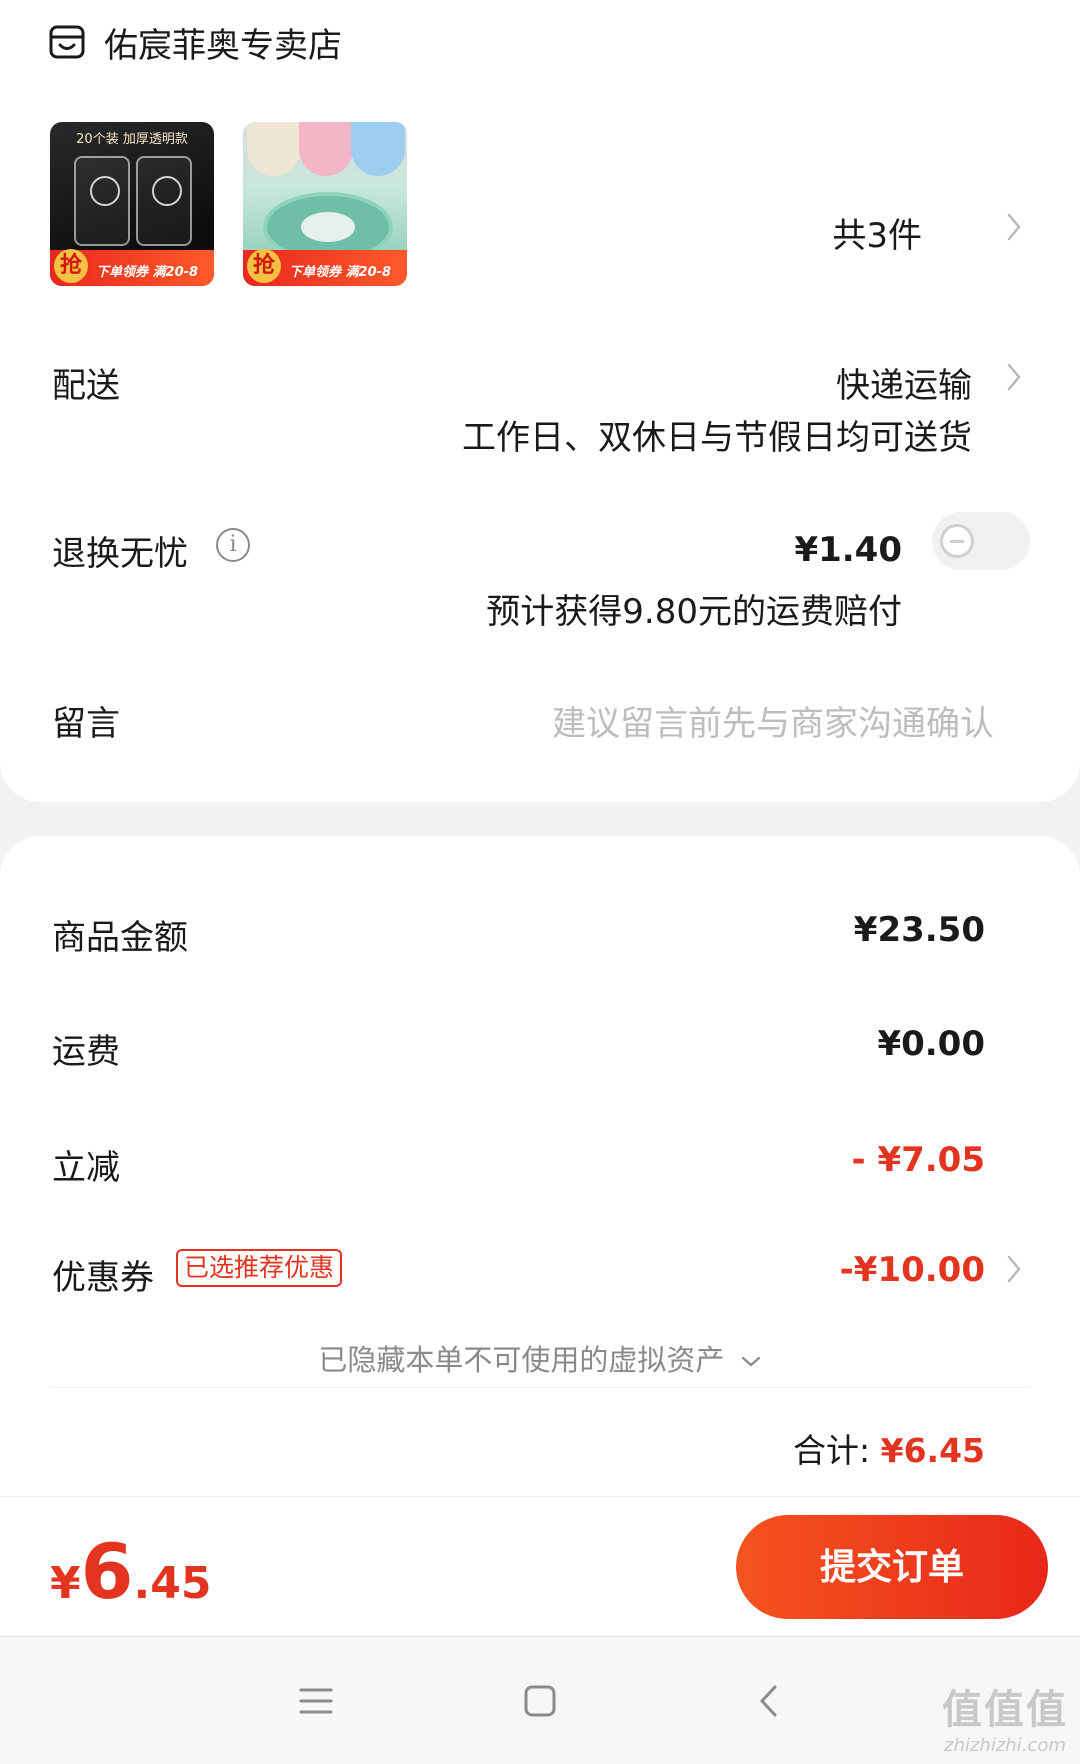  I want to click on currency-symbol: ¥, so click(65, 1583).